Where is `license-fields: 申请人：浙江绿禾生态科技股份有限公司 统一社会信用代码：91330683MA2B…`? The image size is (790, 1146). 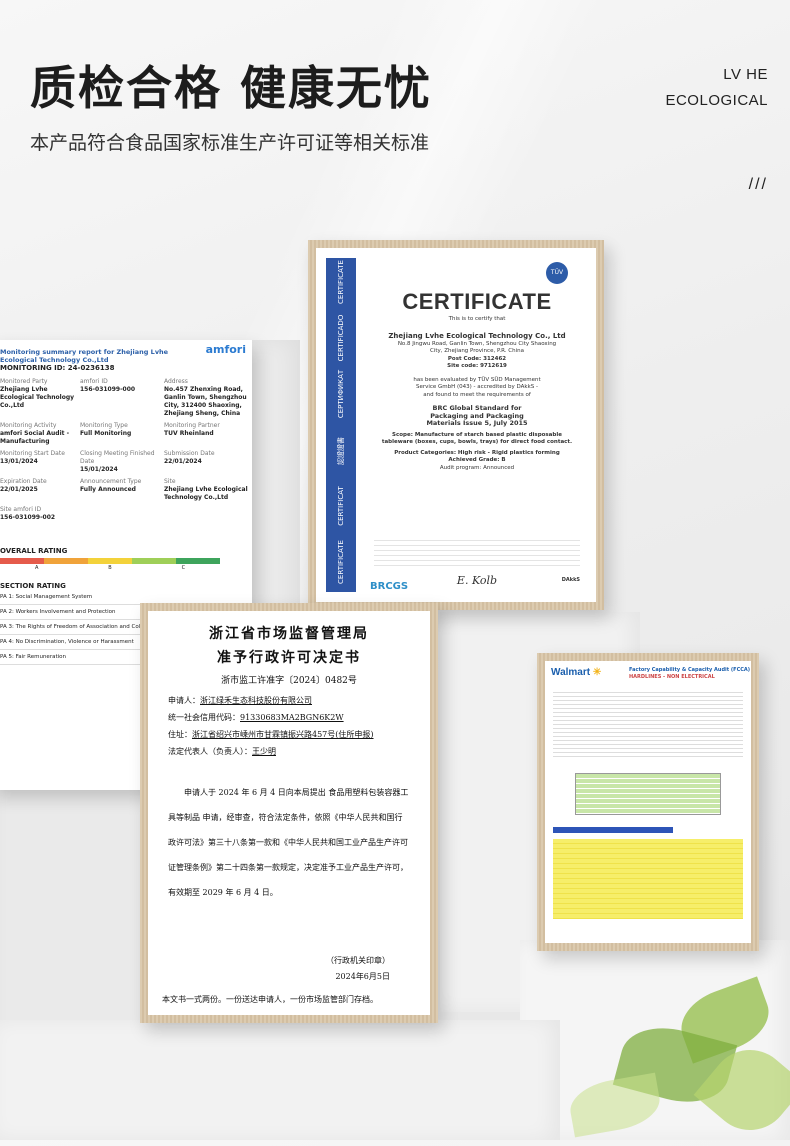 license-fields: 申请人：浙江绿禾生态科技股份有限公司 统一社会信用代码：91330683MA2B… is located at coordinates (289, 726).